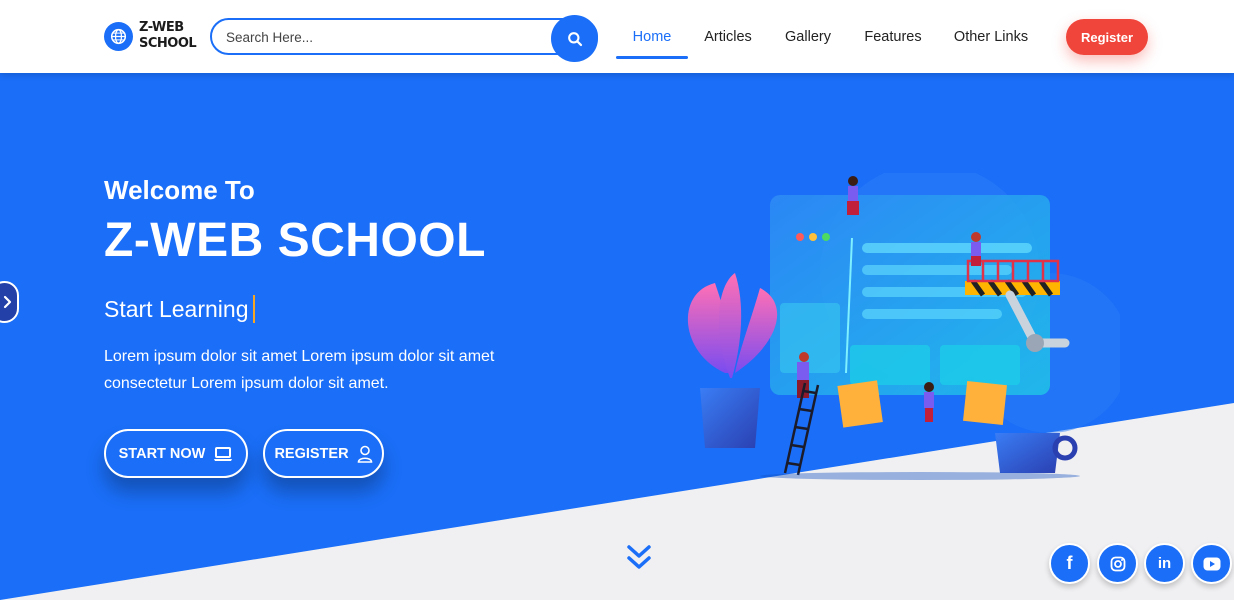  I want to click on laptop-icon, so click(223, 453).